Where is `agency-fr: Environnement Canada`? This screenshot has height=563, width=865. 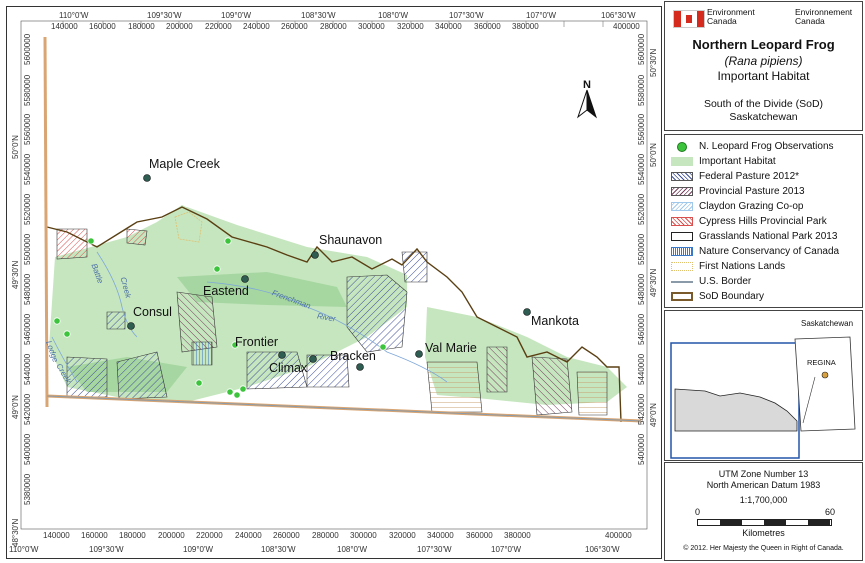 agency-fr: Environnement Canada is located at coordinates (824, 16).